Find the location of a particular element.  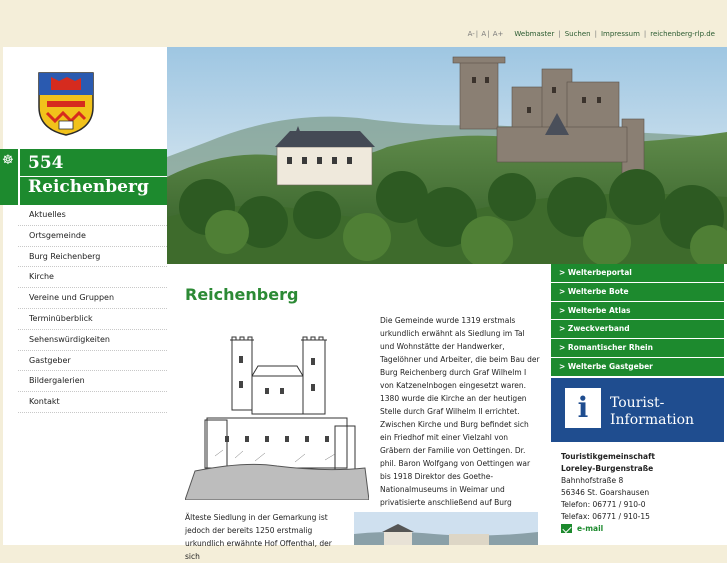

search-link: Suchen is located at coordinates (578, 34).